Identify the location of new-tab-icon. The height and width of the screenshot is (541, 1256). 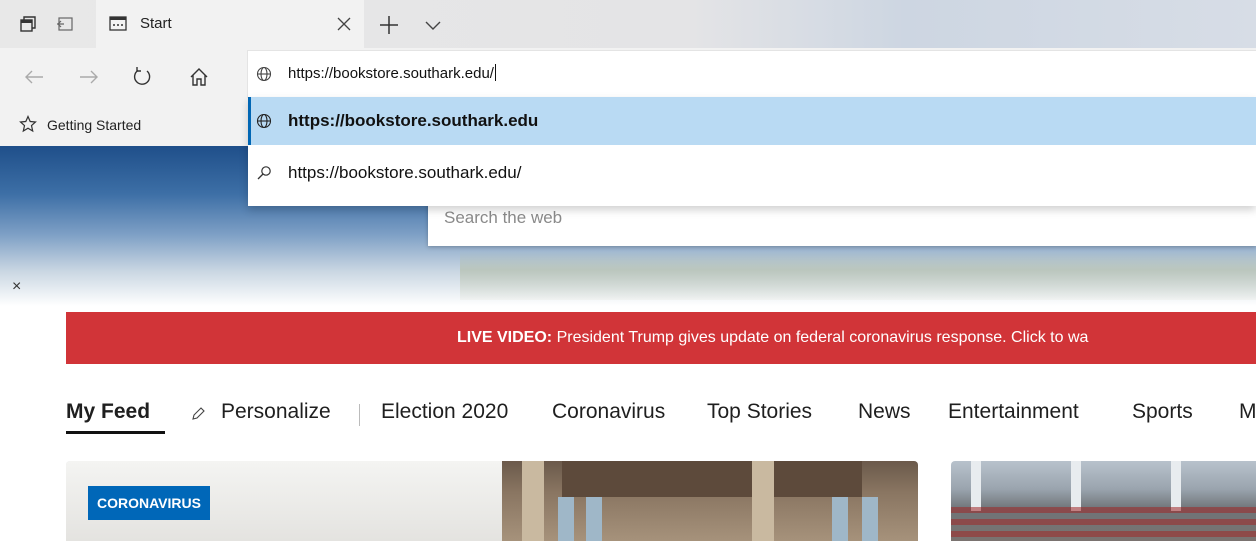
(389, 25).